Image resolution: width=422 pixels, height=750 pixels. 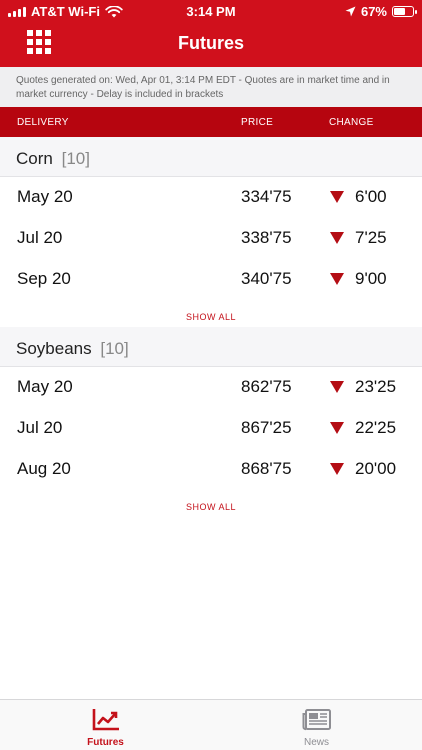 I want to click on location-arrow-icon, so click(x=350, y=11).